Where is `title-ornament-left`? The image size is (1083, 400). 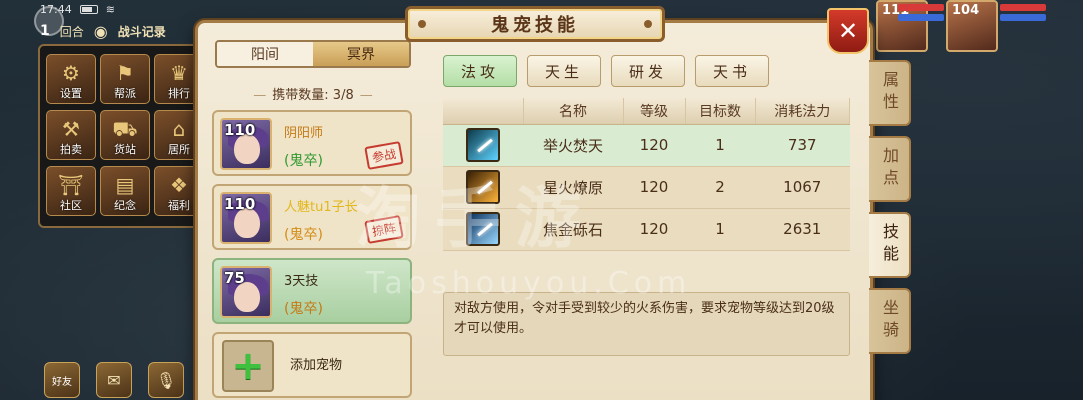 title-ornament-left is located at coordinates (422, 24).